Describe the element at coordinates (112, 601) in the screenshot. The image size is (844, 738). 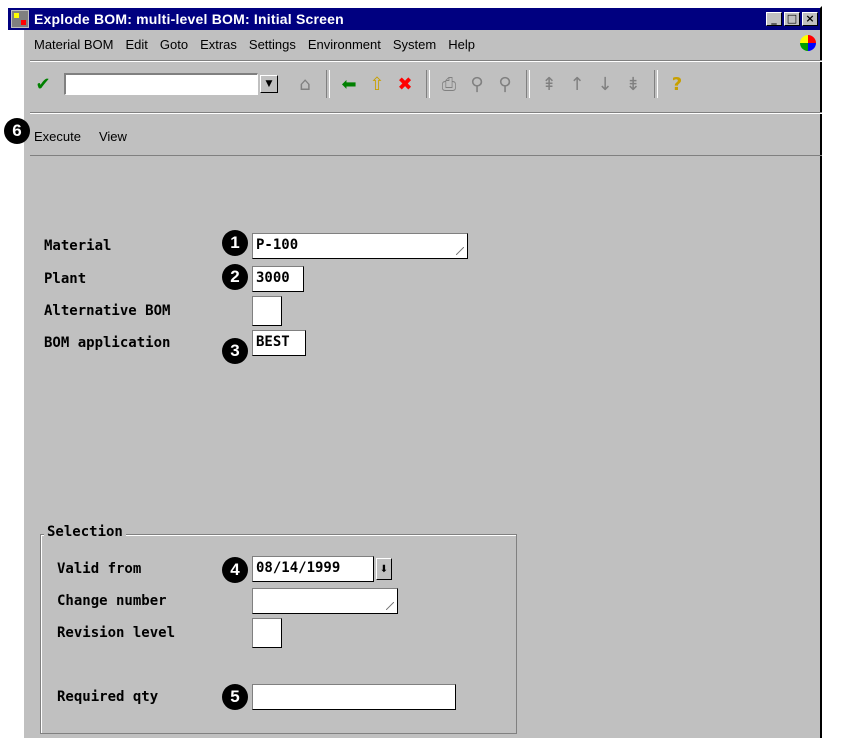
I see `change-number-label: Change number` at that location.